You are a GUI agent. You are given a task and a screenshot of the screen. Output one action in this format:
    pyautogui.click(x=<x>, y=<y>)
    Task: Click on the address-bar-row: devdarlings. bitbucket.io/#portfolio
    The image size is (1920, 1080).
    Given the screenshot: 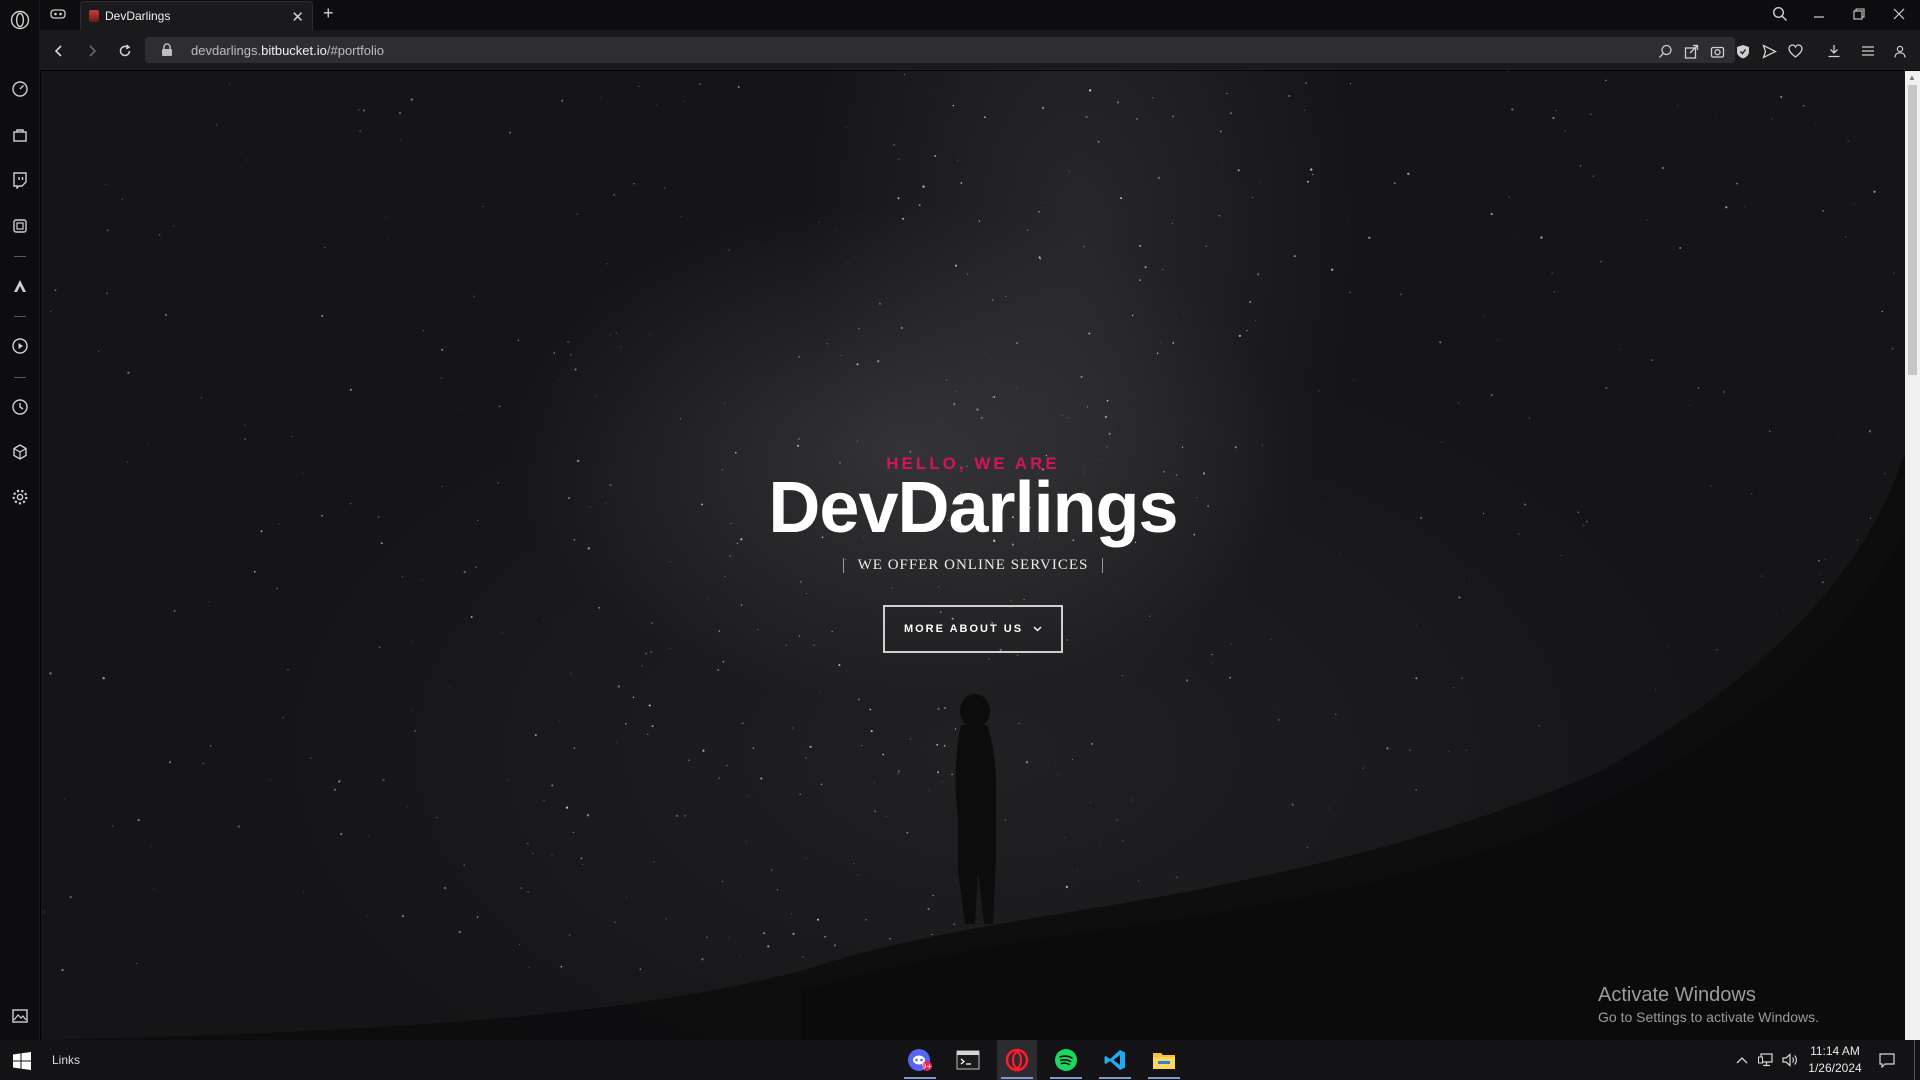 What is the action you would take?
    pyautogui.click(x=980, y=50)
    